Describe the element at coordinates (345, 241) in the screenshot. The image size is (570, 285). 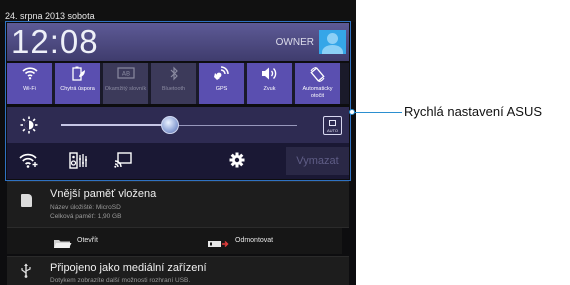
I see `divider` at that location.